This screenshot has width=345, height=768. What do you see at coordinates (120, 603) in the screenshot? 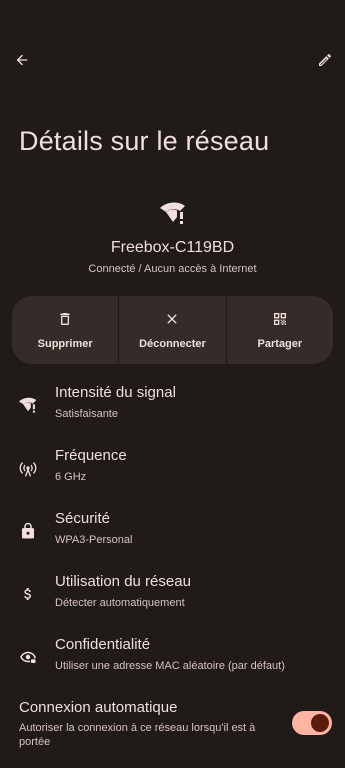
I see `detail-value: Détecter automatiquement` at bounding box center [120, 603].